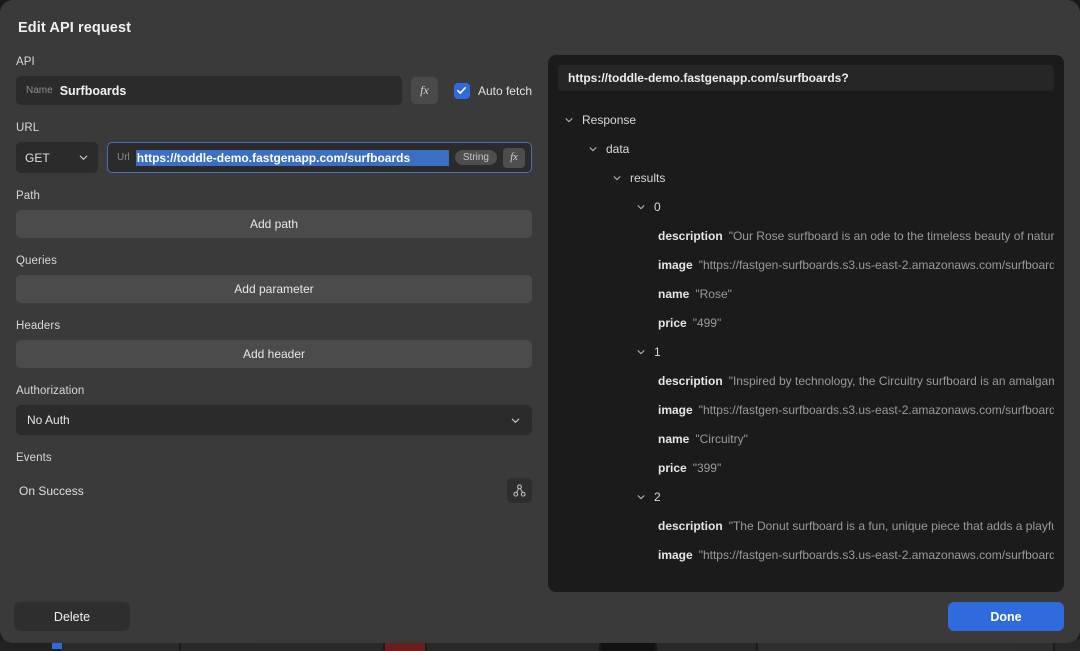 The width and height of the screenshot is (1080, 651). What do you see at coordinates (806, 467) in the screenshot?
I see `tree-leaf: price "399"` at bounding box center [806, 467].